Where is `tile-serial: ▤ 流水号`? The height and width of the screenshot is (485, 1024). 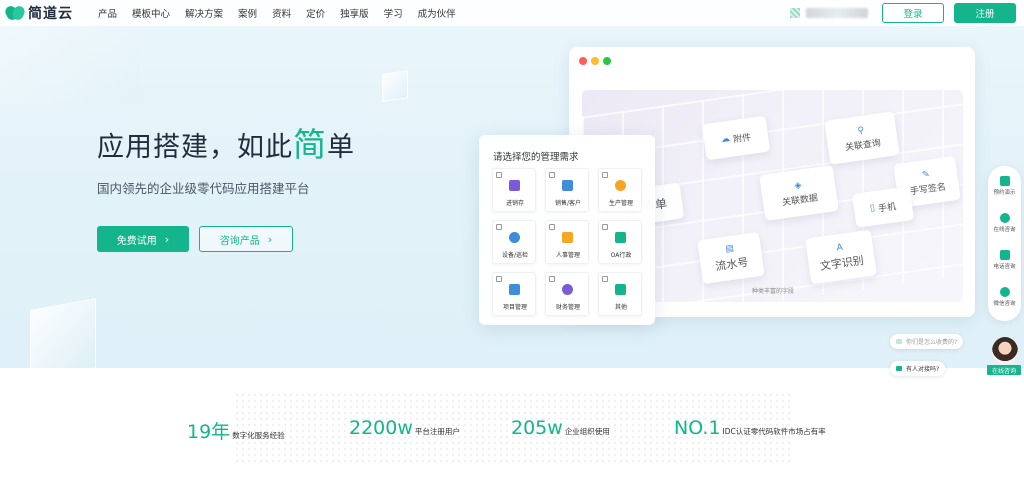
tile-serial: ▤ 流水号 is located at coordinates (731, 258).